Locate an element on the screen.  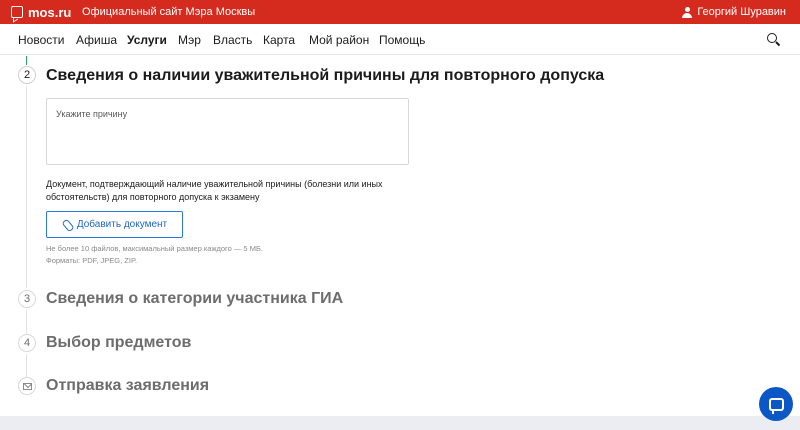
step-title: Отправка заявления is located at coordinates (127, 386).